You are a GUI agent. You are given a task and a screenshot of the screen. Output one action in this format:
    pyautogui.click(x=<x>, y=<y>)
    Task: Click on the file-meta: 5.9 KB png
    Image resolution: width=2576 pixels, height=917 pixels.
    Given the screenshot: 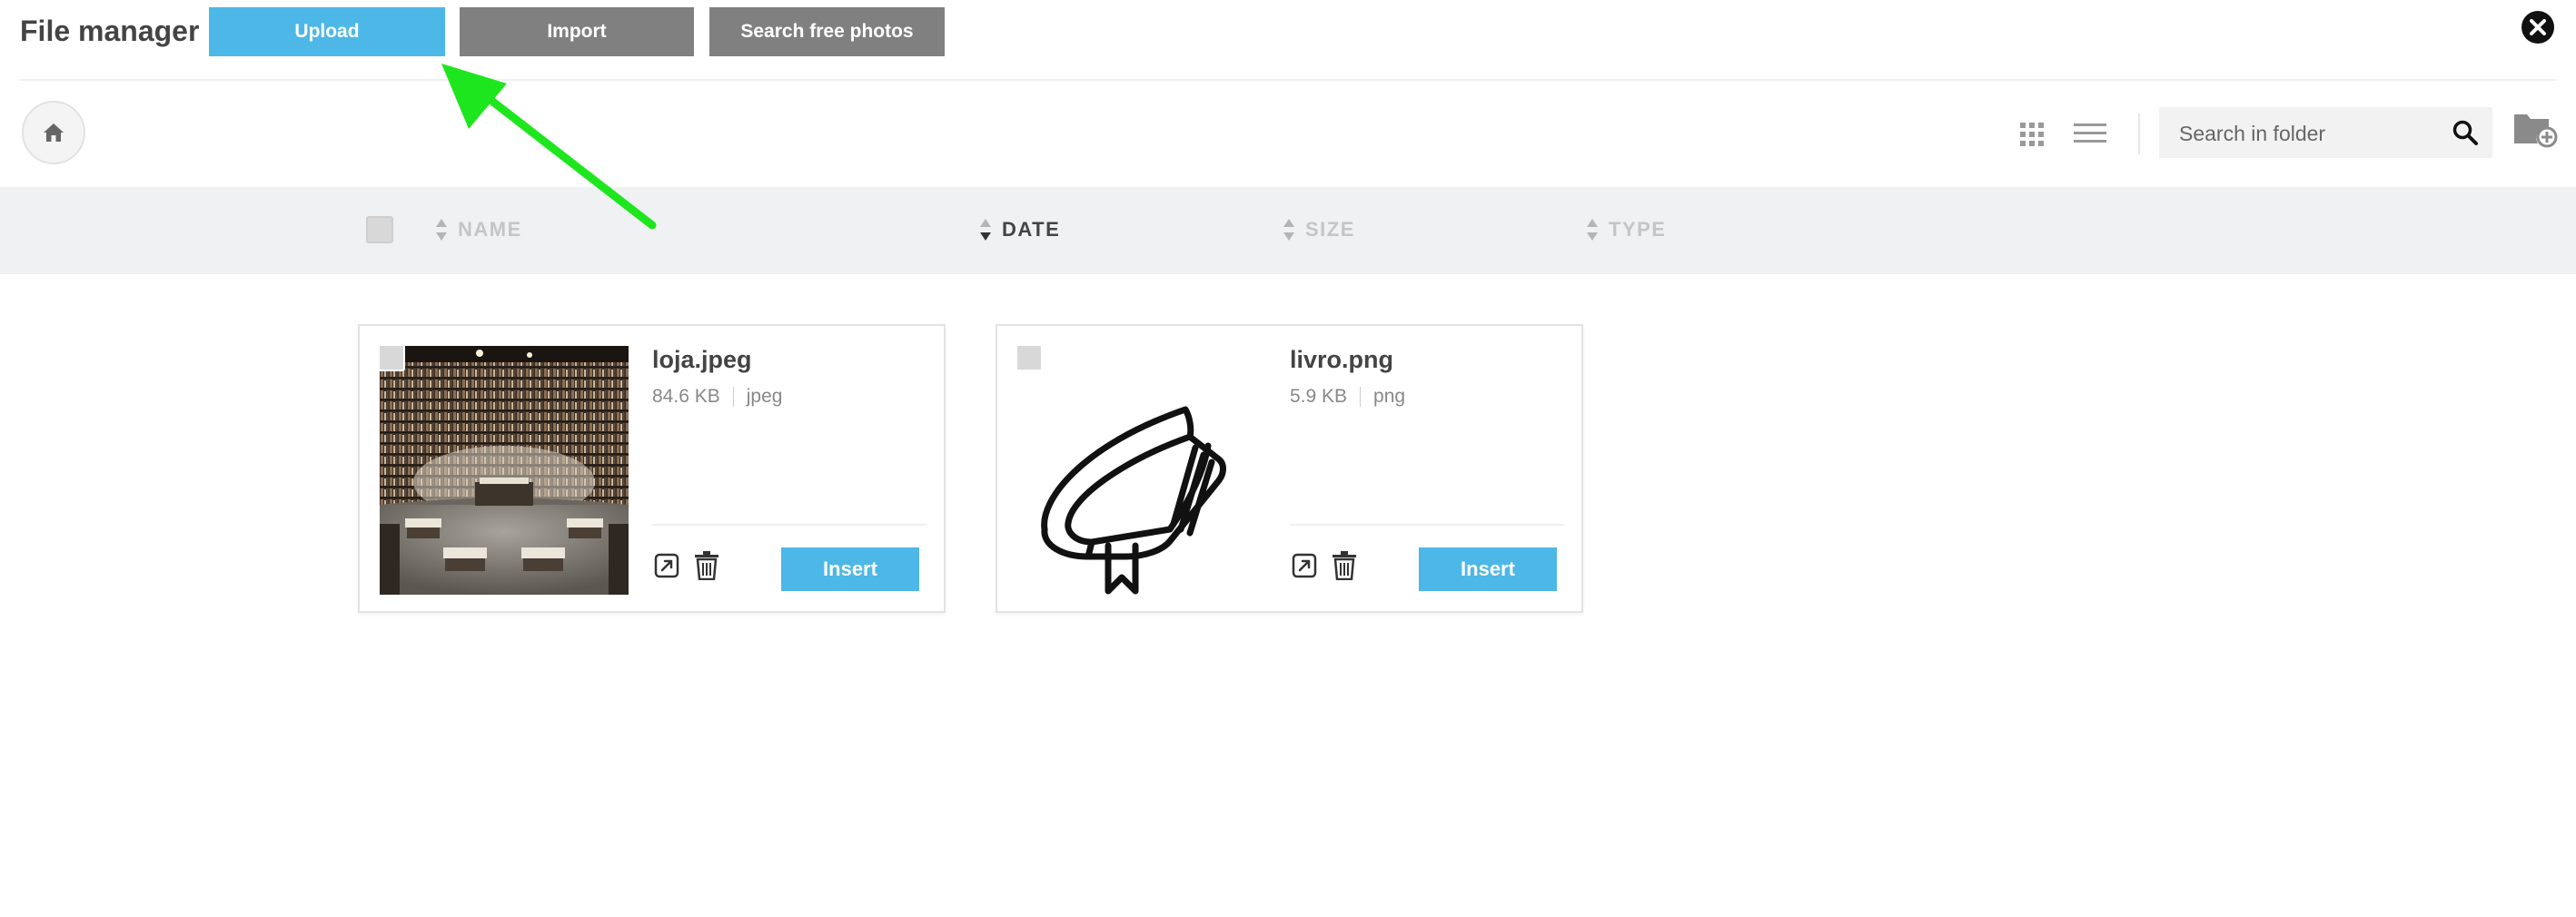 What is the action you would take?
    pyautogui.click(x=1347, y=397)
    